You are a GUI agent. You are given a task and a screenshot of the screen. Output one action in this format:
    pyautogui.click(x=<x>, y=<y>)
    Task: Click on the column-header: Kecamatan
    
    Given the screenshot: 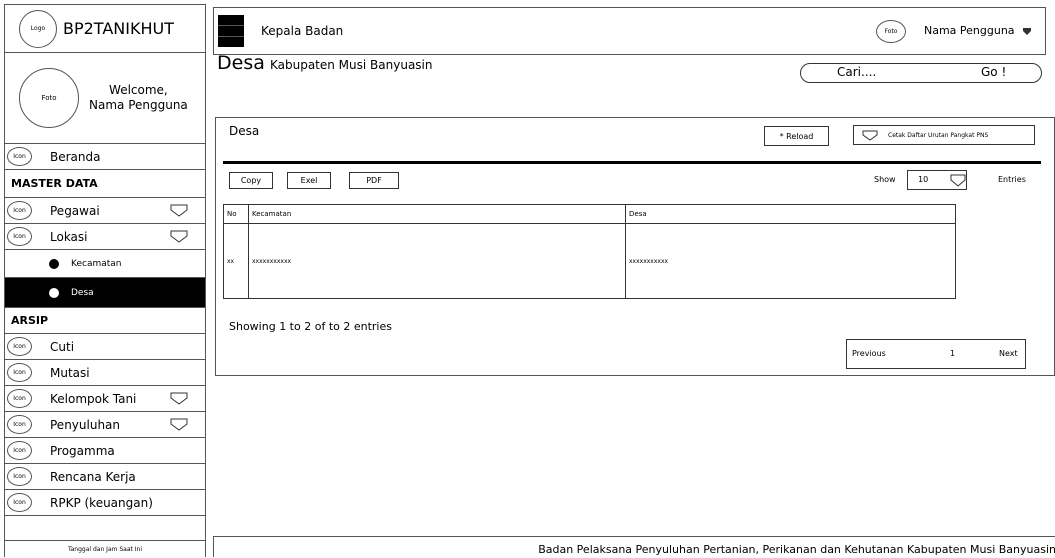 What is the action you would take?
    pyautogui.click(x=437, y=214)
    